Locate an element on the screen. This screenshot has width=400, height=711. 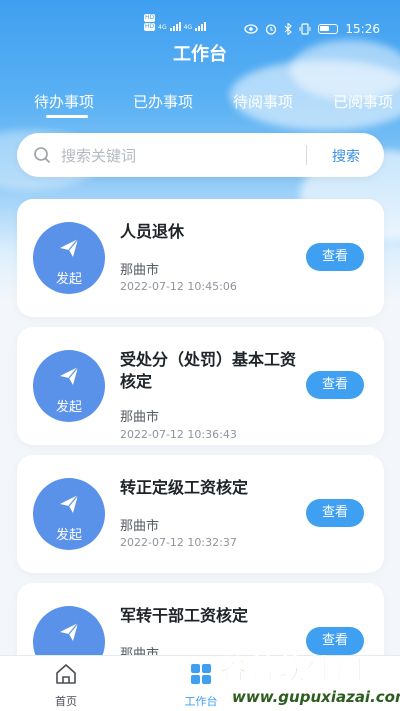
nav-home: 首页 is located at coordinates (66, 685).